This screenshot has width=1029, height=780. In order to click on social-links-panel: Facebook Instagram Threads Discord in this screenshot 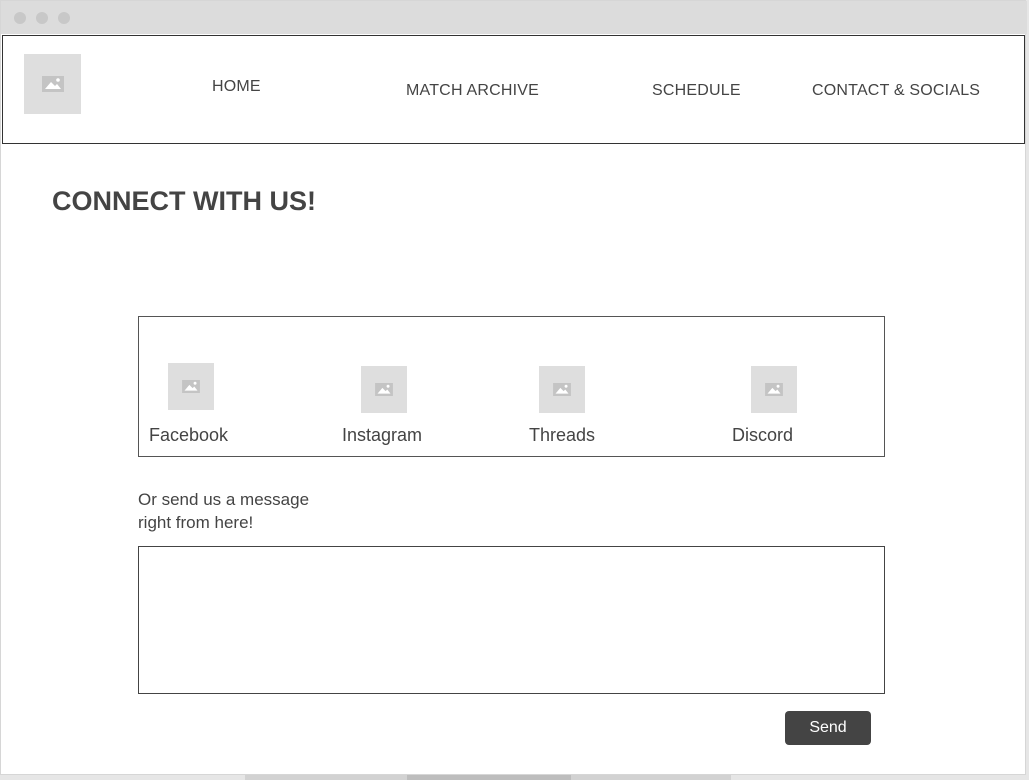, I will do `click(511, 386)`.